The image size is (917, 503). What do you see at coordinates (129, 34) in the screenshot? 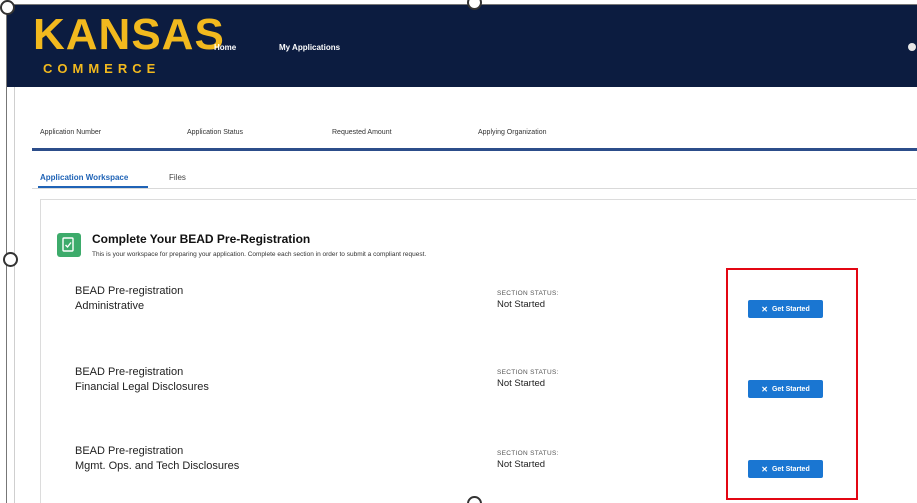
I see `logo-main-text: KANSAS` at bounding box center [129, 34].